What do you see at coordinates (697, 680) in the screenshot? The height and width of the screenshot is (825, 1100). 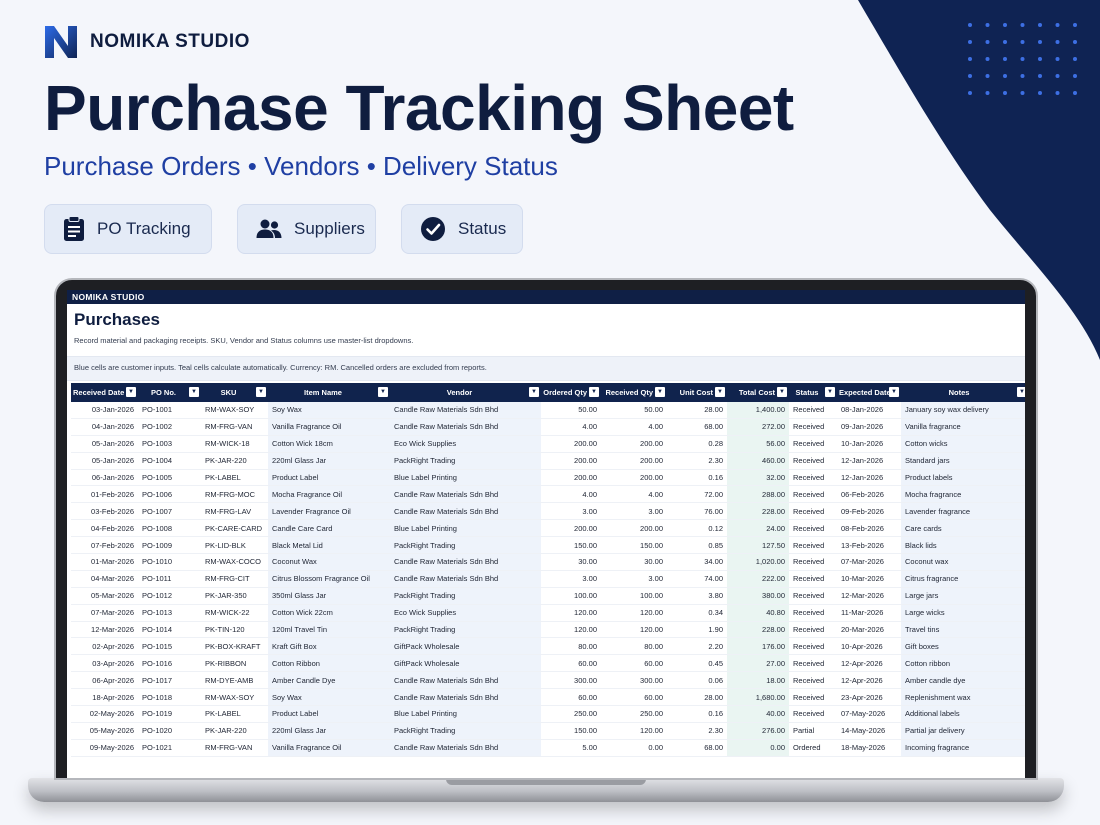 I see `cell-unit-cost: 0.06` at bounding box center [697, 680].